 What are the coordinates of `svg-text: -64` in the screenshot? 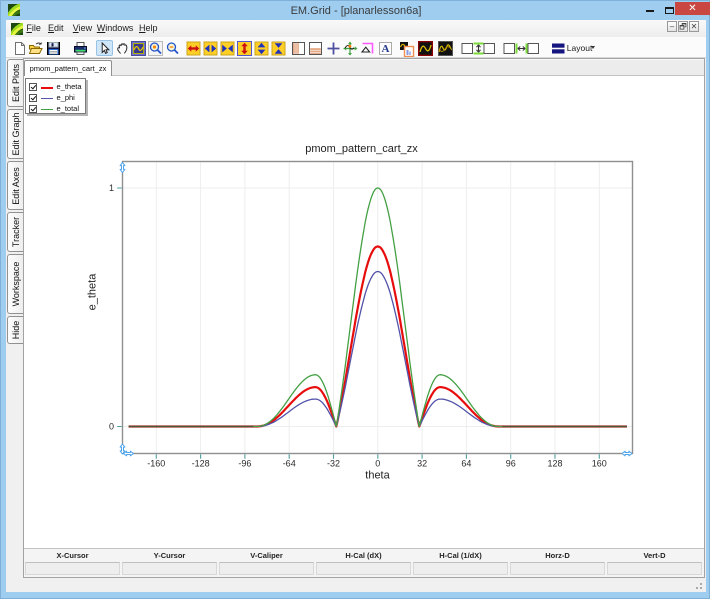 It's located at (289, 464).